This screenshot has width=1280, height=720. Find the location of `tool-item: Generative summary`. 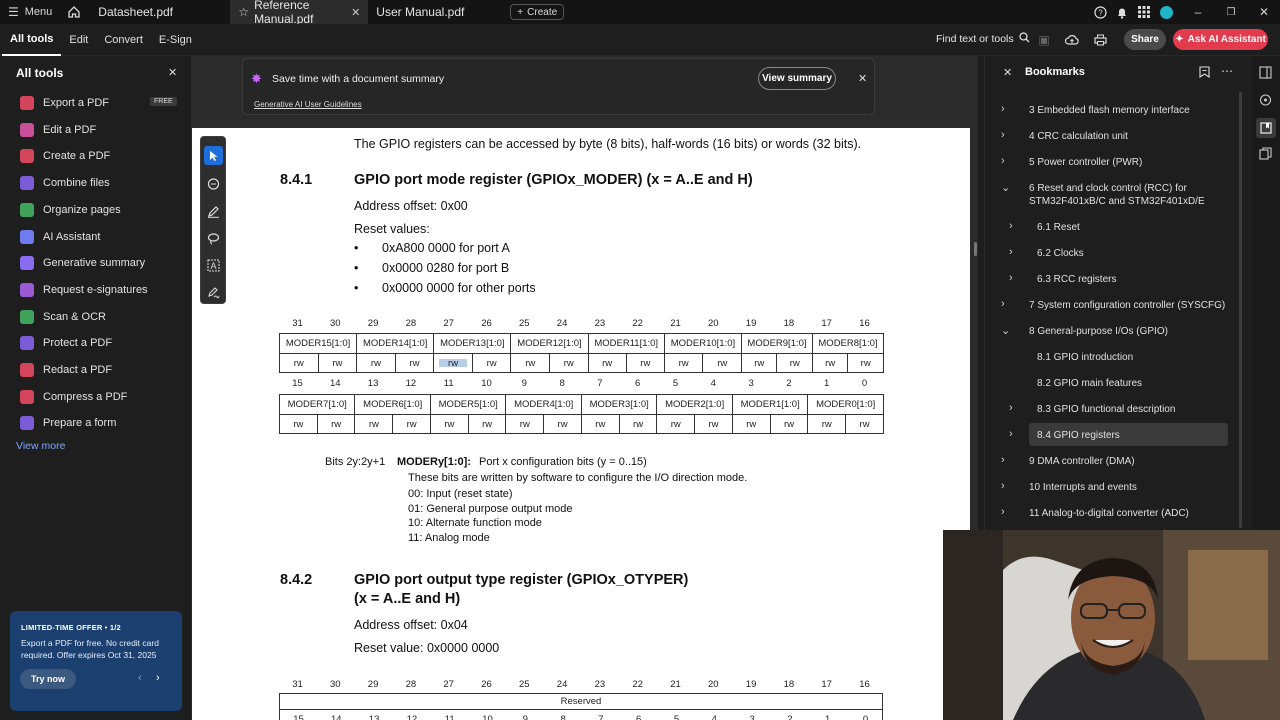

tool-item: Generative summary is located at coordinates (82, 263).